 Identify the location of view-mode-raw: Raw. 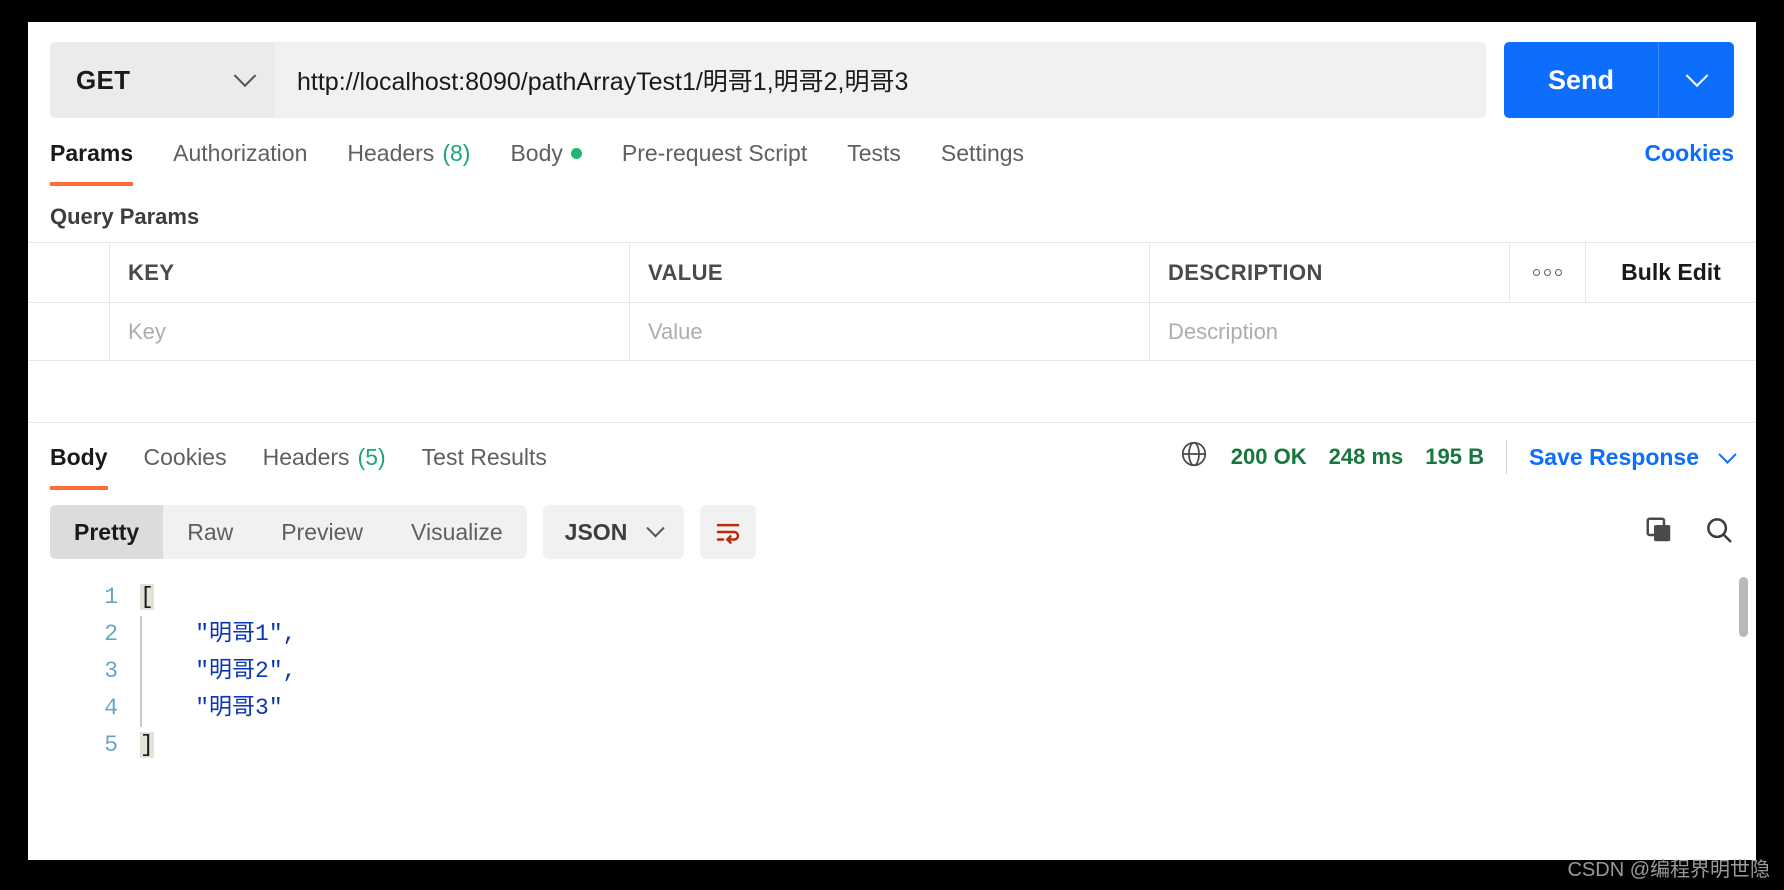
(210, 532).